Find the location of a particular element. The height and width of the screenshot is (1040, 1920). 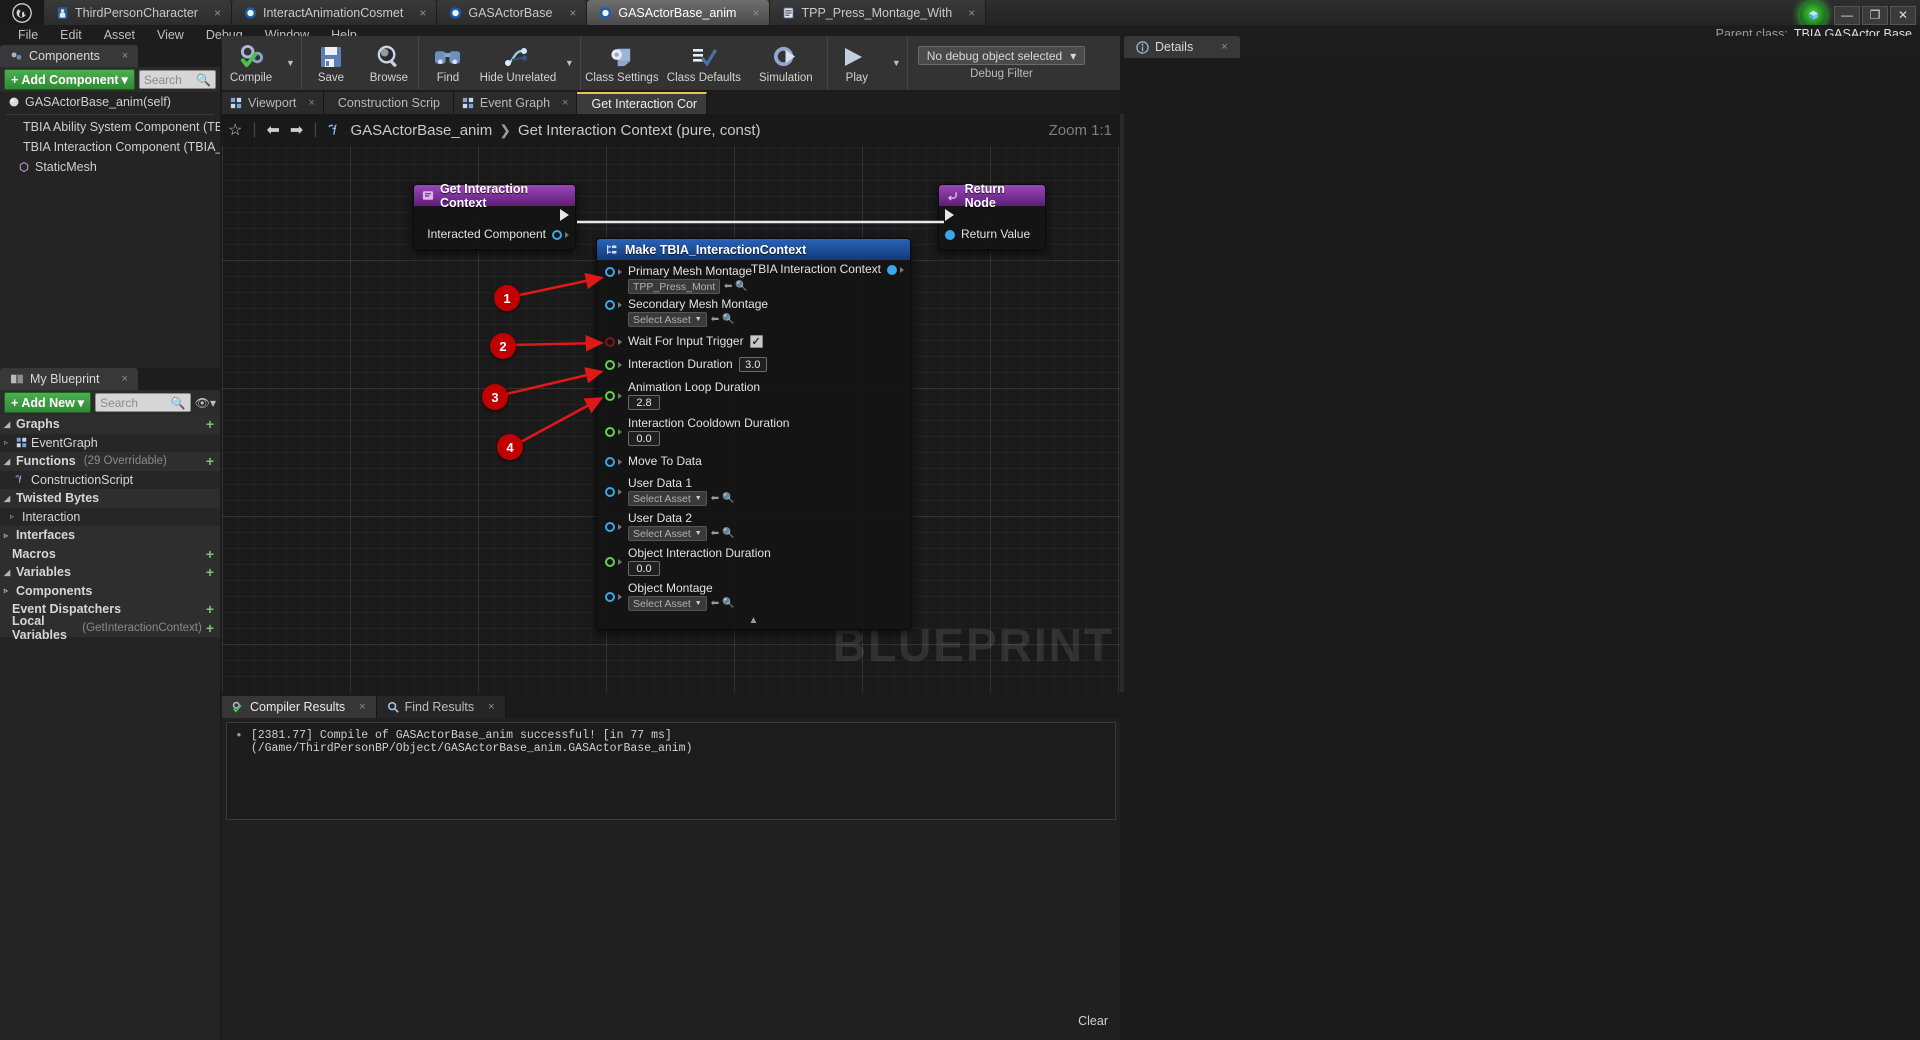

window-tab-interact-animation-cosmet: InteractAnimationCosmet × is located at coordinates (334, 12).